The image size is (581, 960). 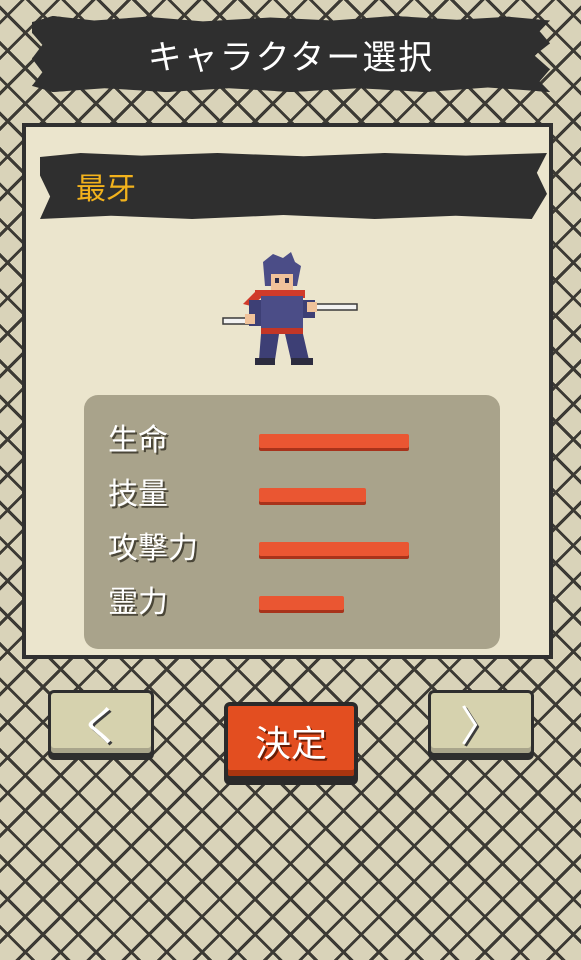 I want to click on character-name: 最牙, so click(x=106, y=189).